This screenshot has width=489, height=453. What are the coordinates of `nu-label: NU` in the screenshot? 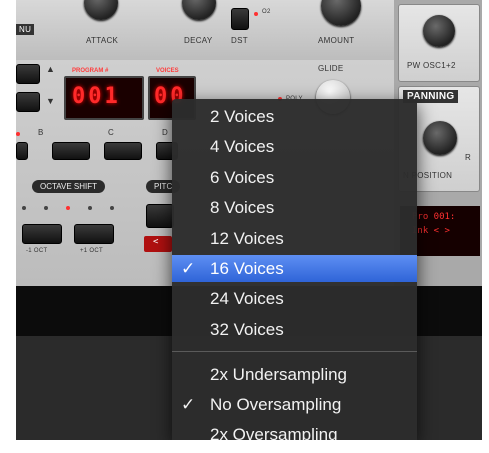 It's located at (25, 29).